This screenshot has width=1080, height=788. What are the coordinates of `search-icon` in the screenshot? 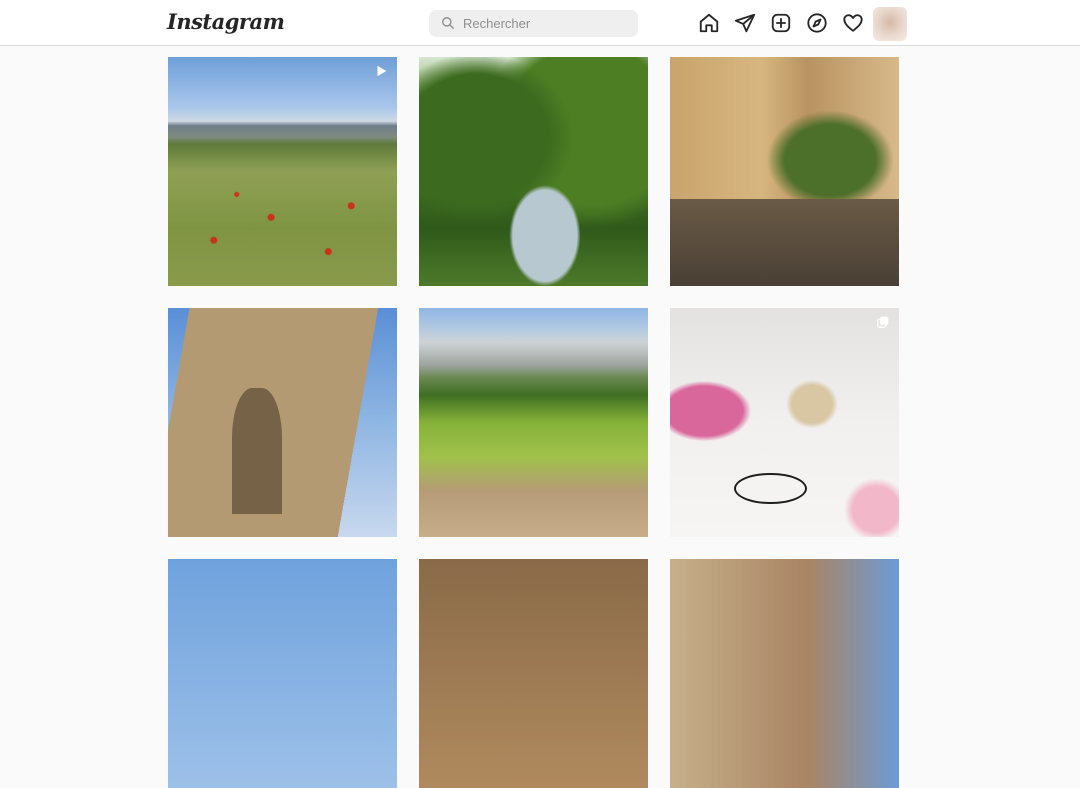 It's located at (448, 23).